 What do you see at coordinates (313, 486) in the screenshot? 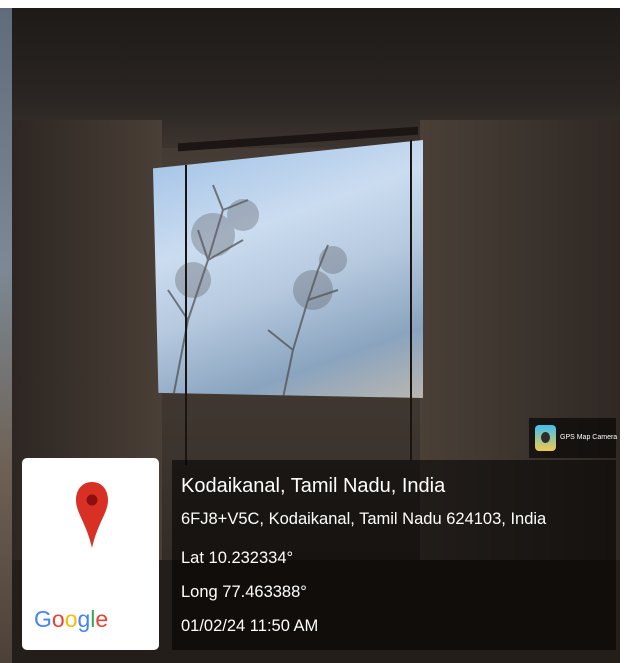
I see `location-title: Kodaikanal, Tamil Nadu, India` at bounding box center [313, 486].